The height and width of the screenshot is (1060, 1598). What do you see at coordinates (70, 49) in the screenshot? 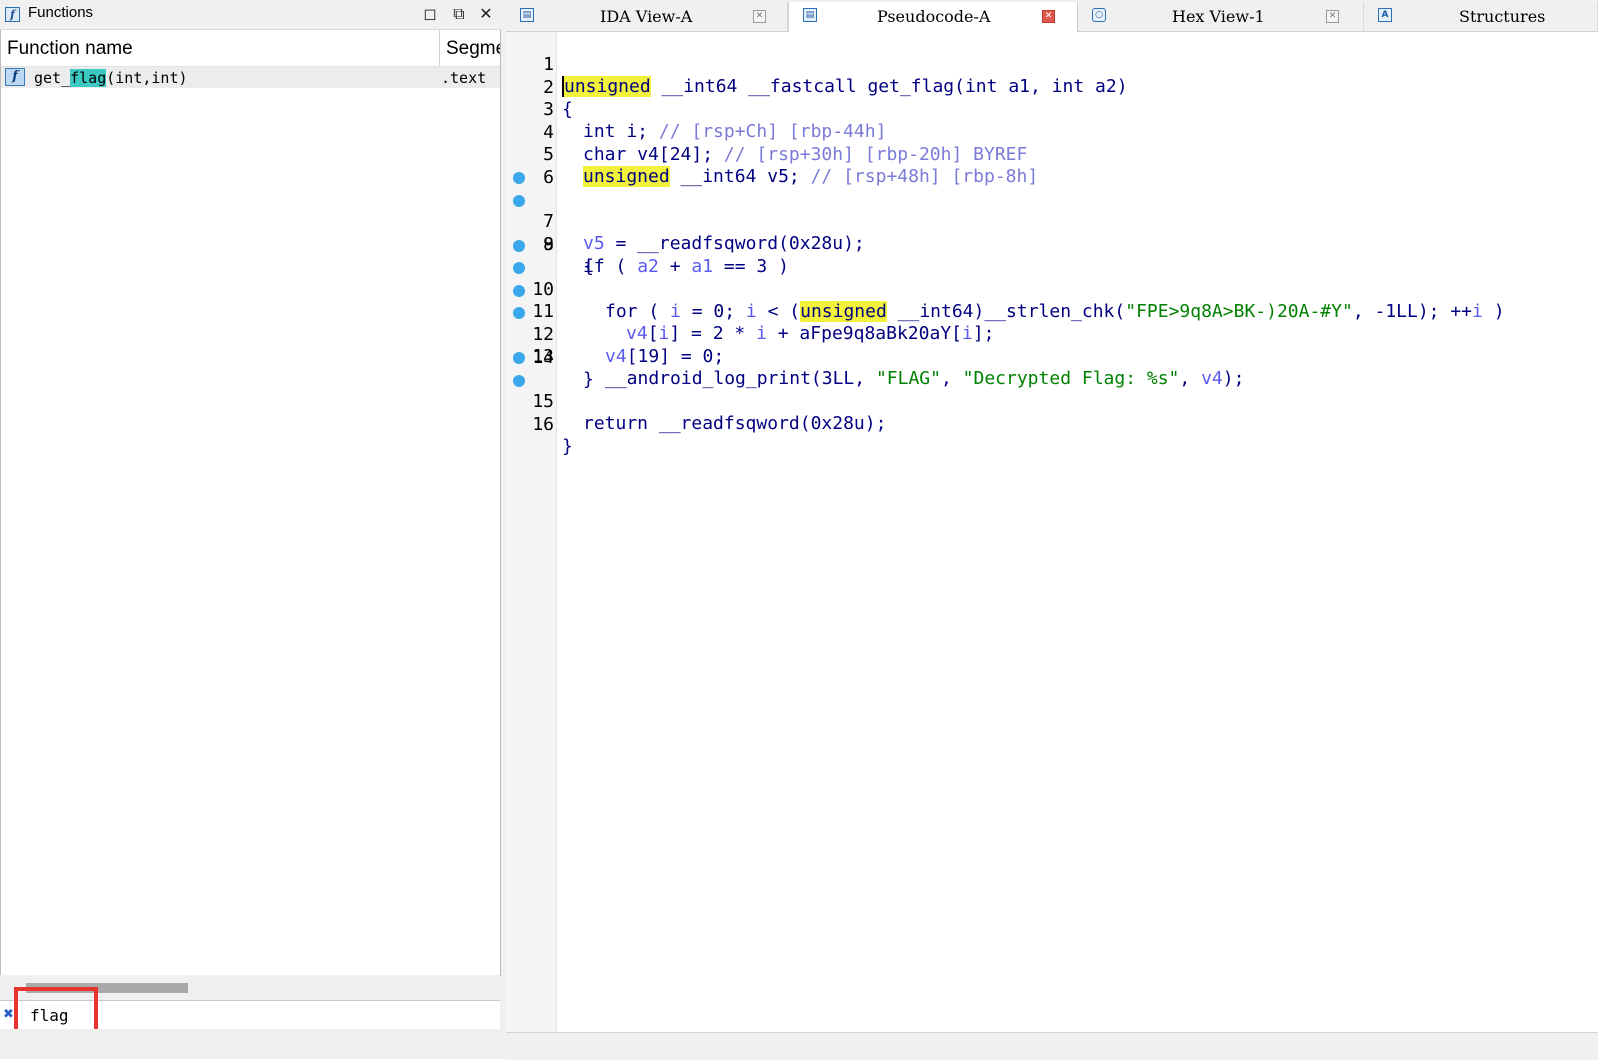
I see `column-header-function-name: Function name` at bounding box center [70, 49].